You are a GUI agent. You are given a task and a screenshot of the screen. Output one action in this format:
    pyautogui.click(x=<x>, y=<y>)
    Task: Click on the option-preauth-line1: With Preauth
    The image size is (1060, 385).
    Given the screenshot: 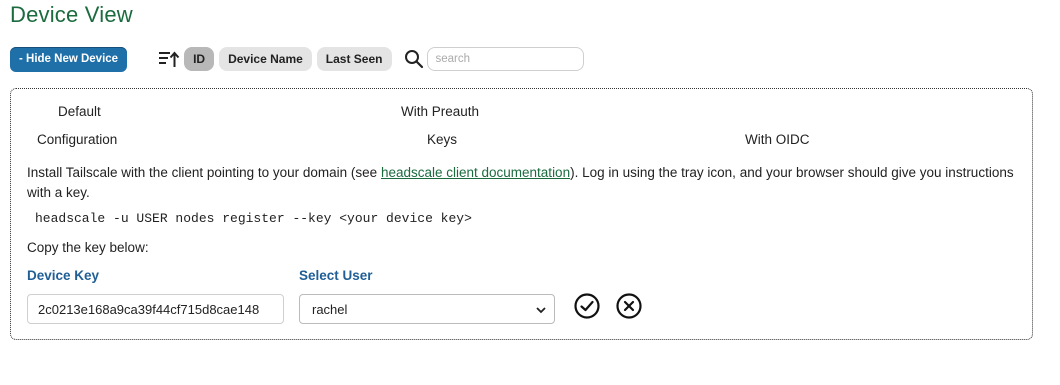 What is the action you would take?
    pyautogui.click(x=440, y=111)
    